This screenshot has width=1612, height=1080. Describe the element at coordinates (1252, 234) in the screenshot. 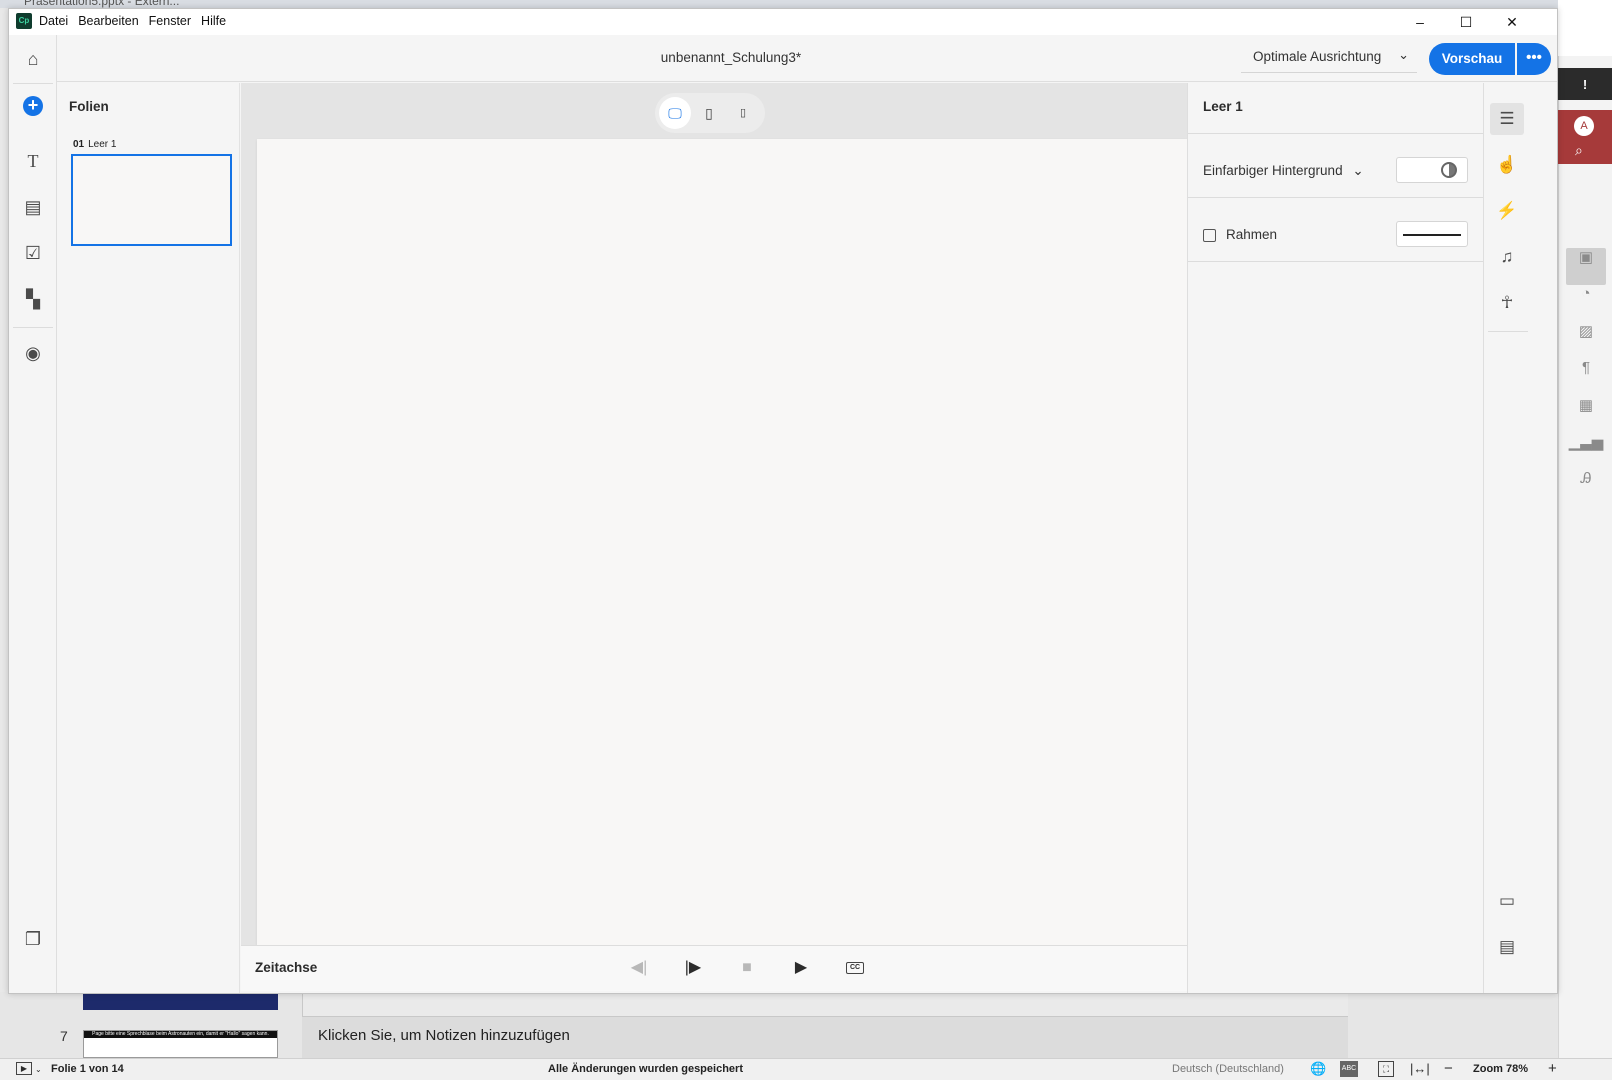

I see `border-label: Rahmen` at that location.